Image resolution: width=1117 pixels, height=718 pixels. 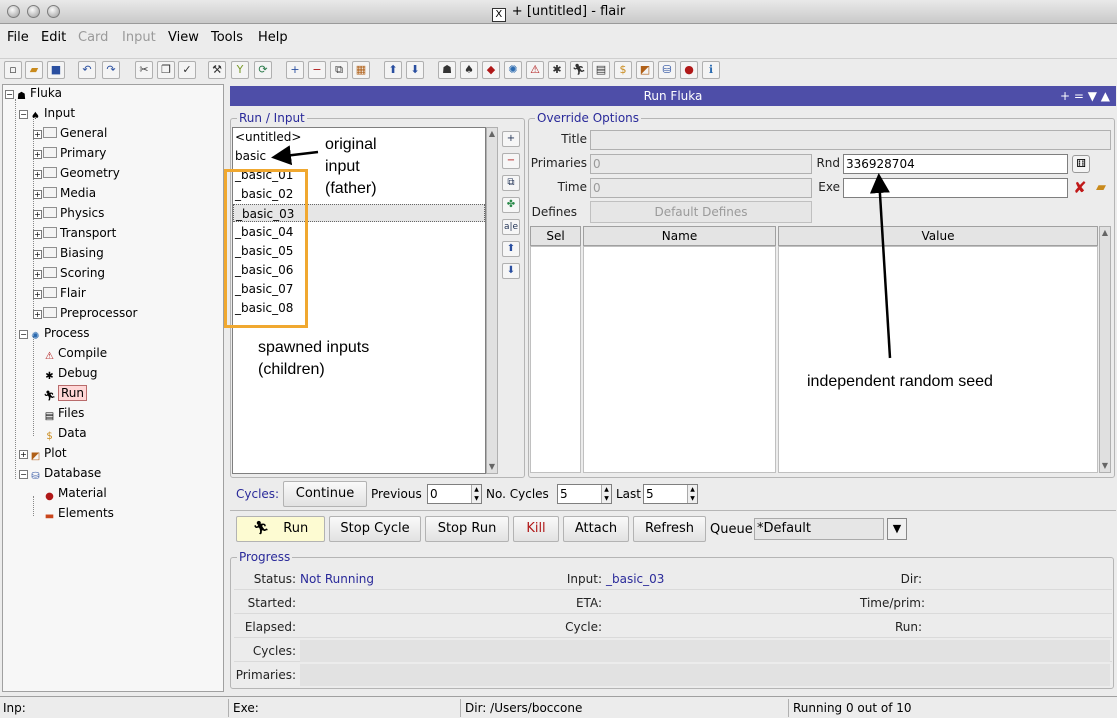 I want to click on data-icon: $, so click(x=623, y=70).